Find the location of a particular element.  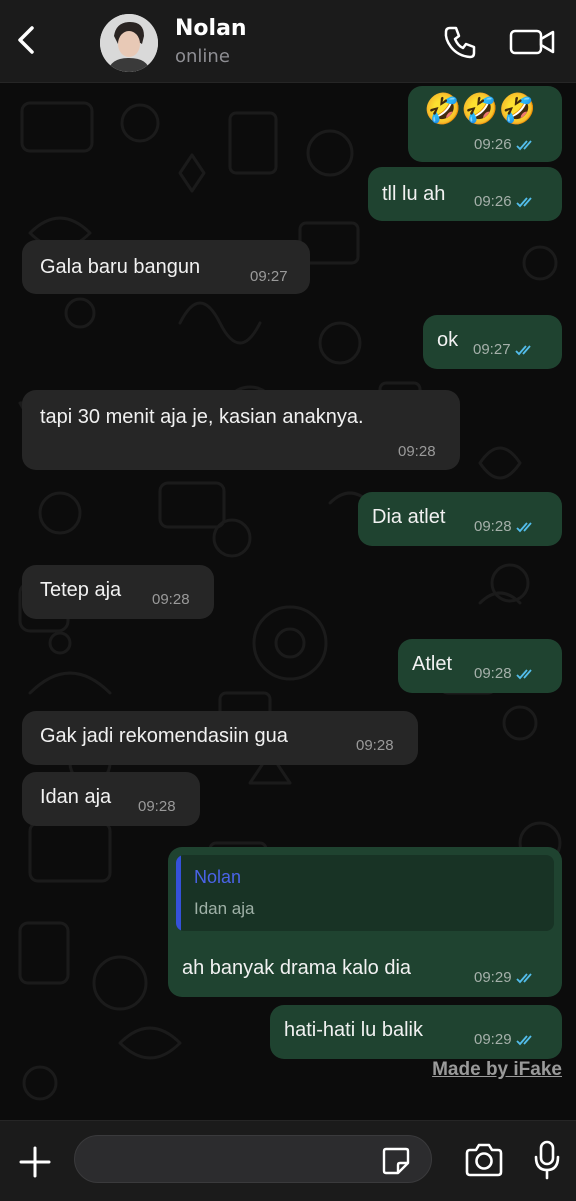

video-call-button is located at coordinates (533, 42).